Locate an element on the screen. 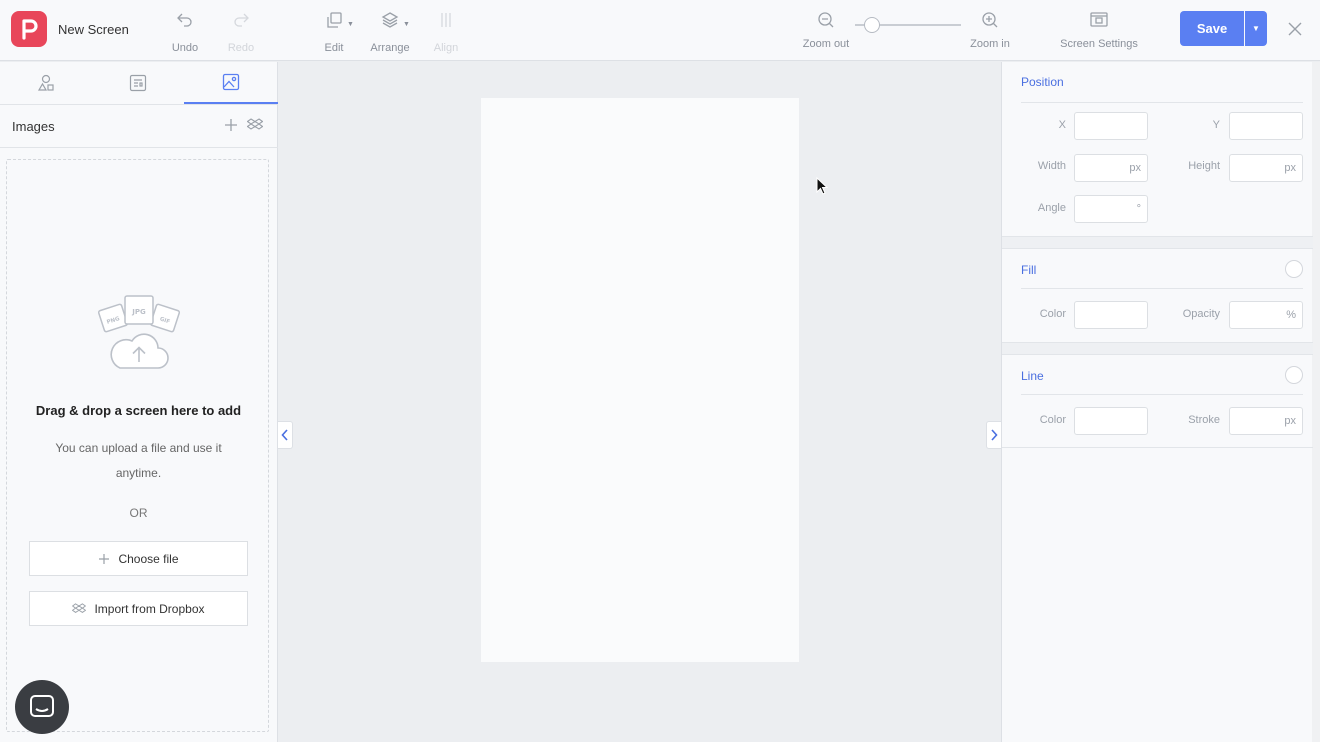  position-section-title: Position is located at coordinates (1042, 82).